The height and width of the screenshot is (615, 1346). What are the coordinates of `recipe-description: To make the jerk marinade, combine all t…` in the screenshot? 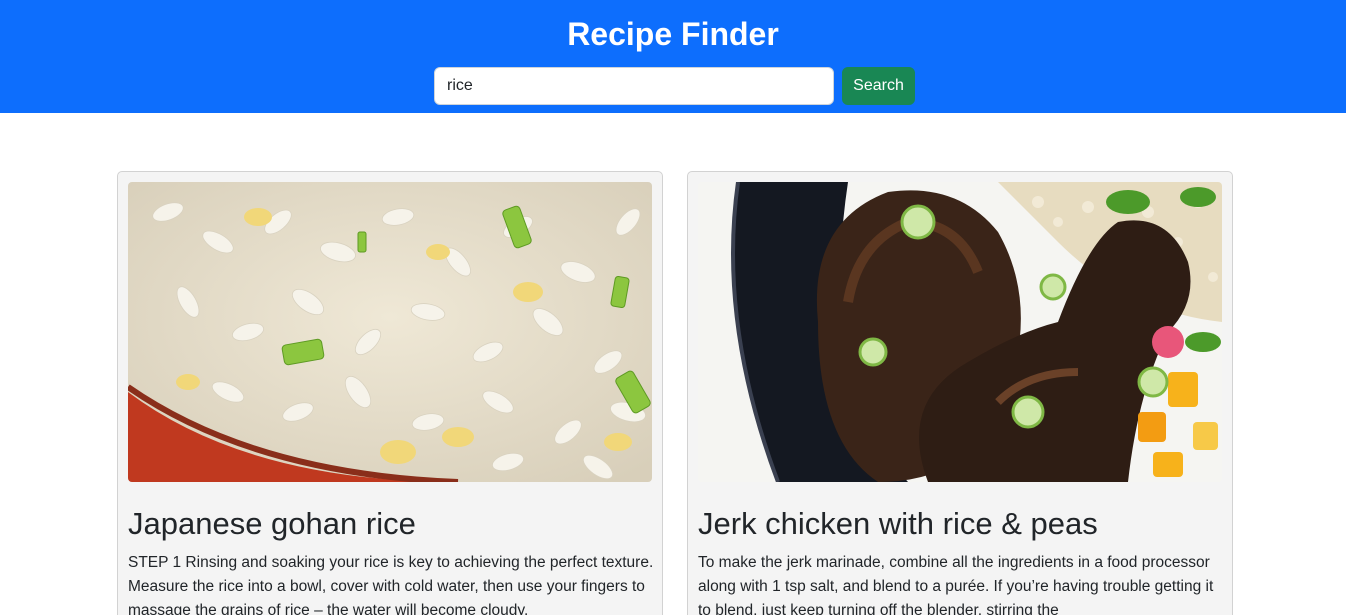 It's located at (956, 584).